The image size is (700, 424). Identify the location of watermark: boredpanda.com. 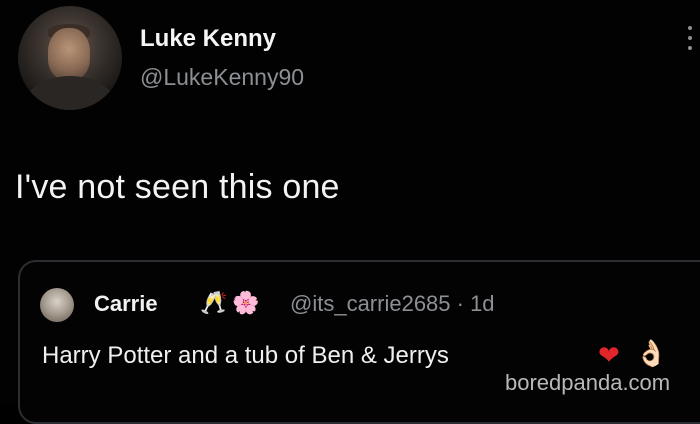
(588, 382).